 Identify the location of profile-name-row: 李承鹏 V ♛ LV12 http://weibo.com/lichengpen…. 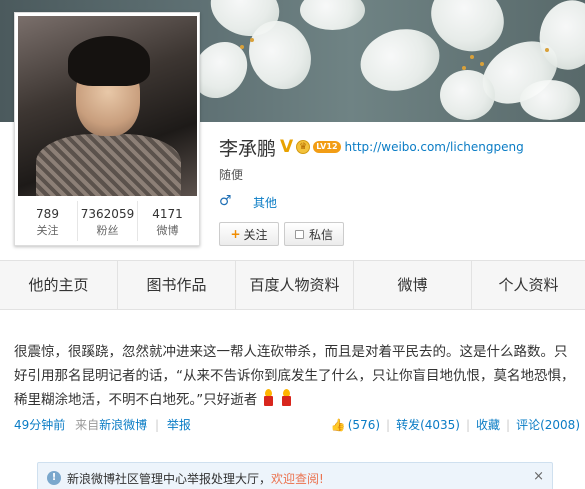
(371, 147).